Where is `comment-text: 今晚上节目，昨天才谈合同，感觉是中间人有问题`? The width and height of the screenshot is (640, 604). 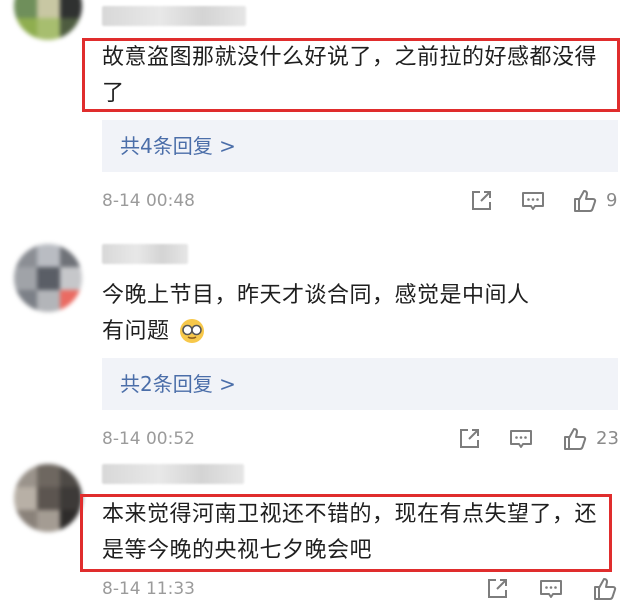
comment-text: 今晚上节目，昨天才谈合同，感觉是中间人有问题 is located at coordinates (322, 314).